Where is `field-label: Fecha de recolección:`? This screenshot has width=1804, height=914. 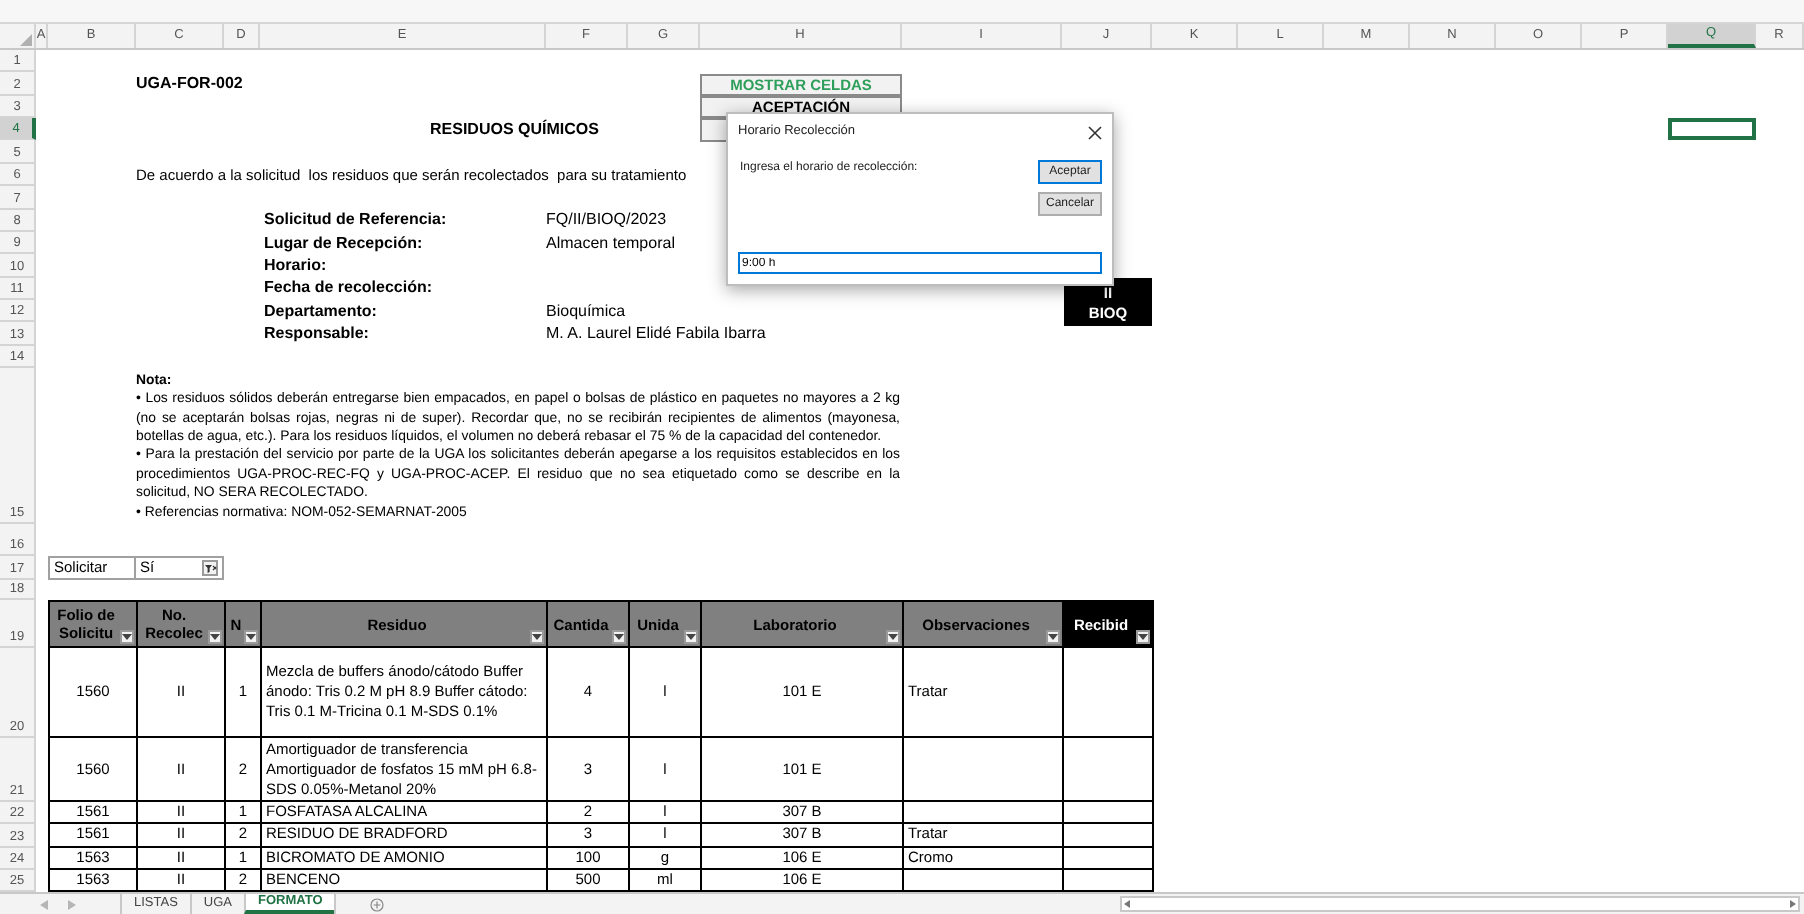 field-label: Fecha de recolección: is located at coordinates (349, 288).